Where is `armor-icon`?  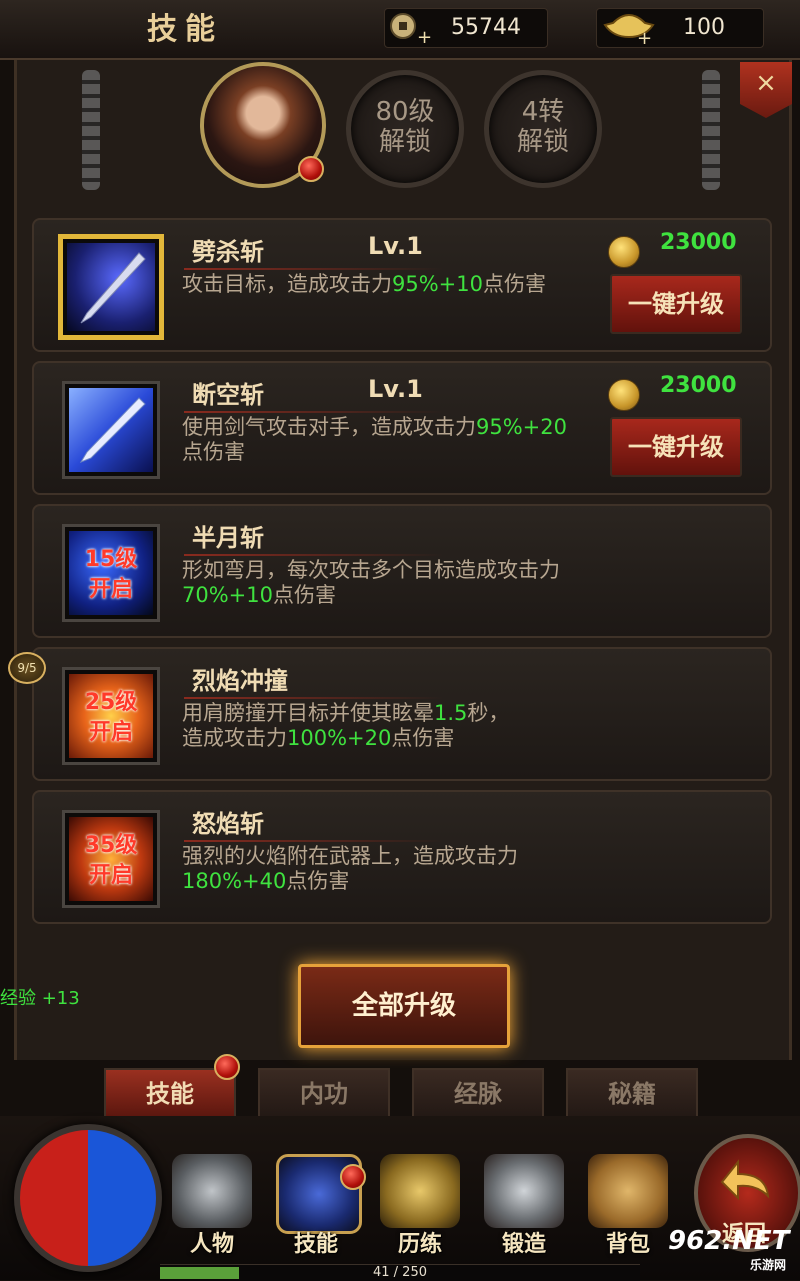 armor-icon is located at coordinates (420, 1191).